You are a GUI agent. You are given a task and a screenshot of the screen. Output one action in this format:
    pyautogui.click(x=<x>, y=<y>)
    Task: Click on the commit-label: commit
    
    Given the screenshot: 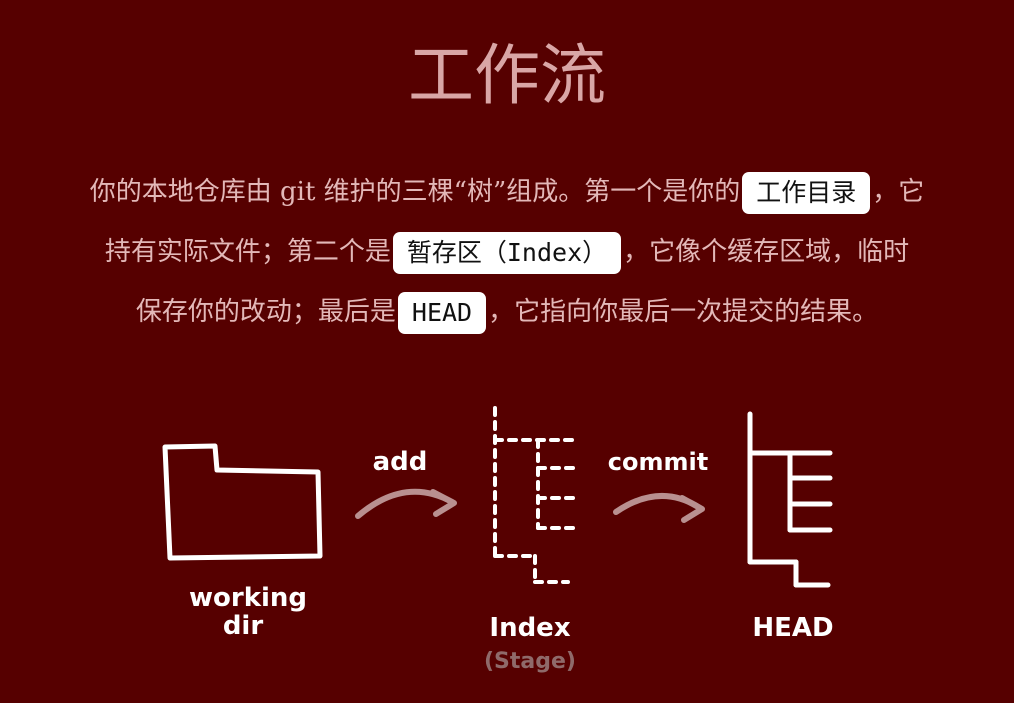 What is the action you would take?
    pyautogui.click(x=658, y=462)
    